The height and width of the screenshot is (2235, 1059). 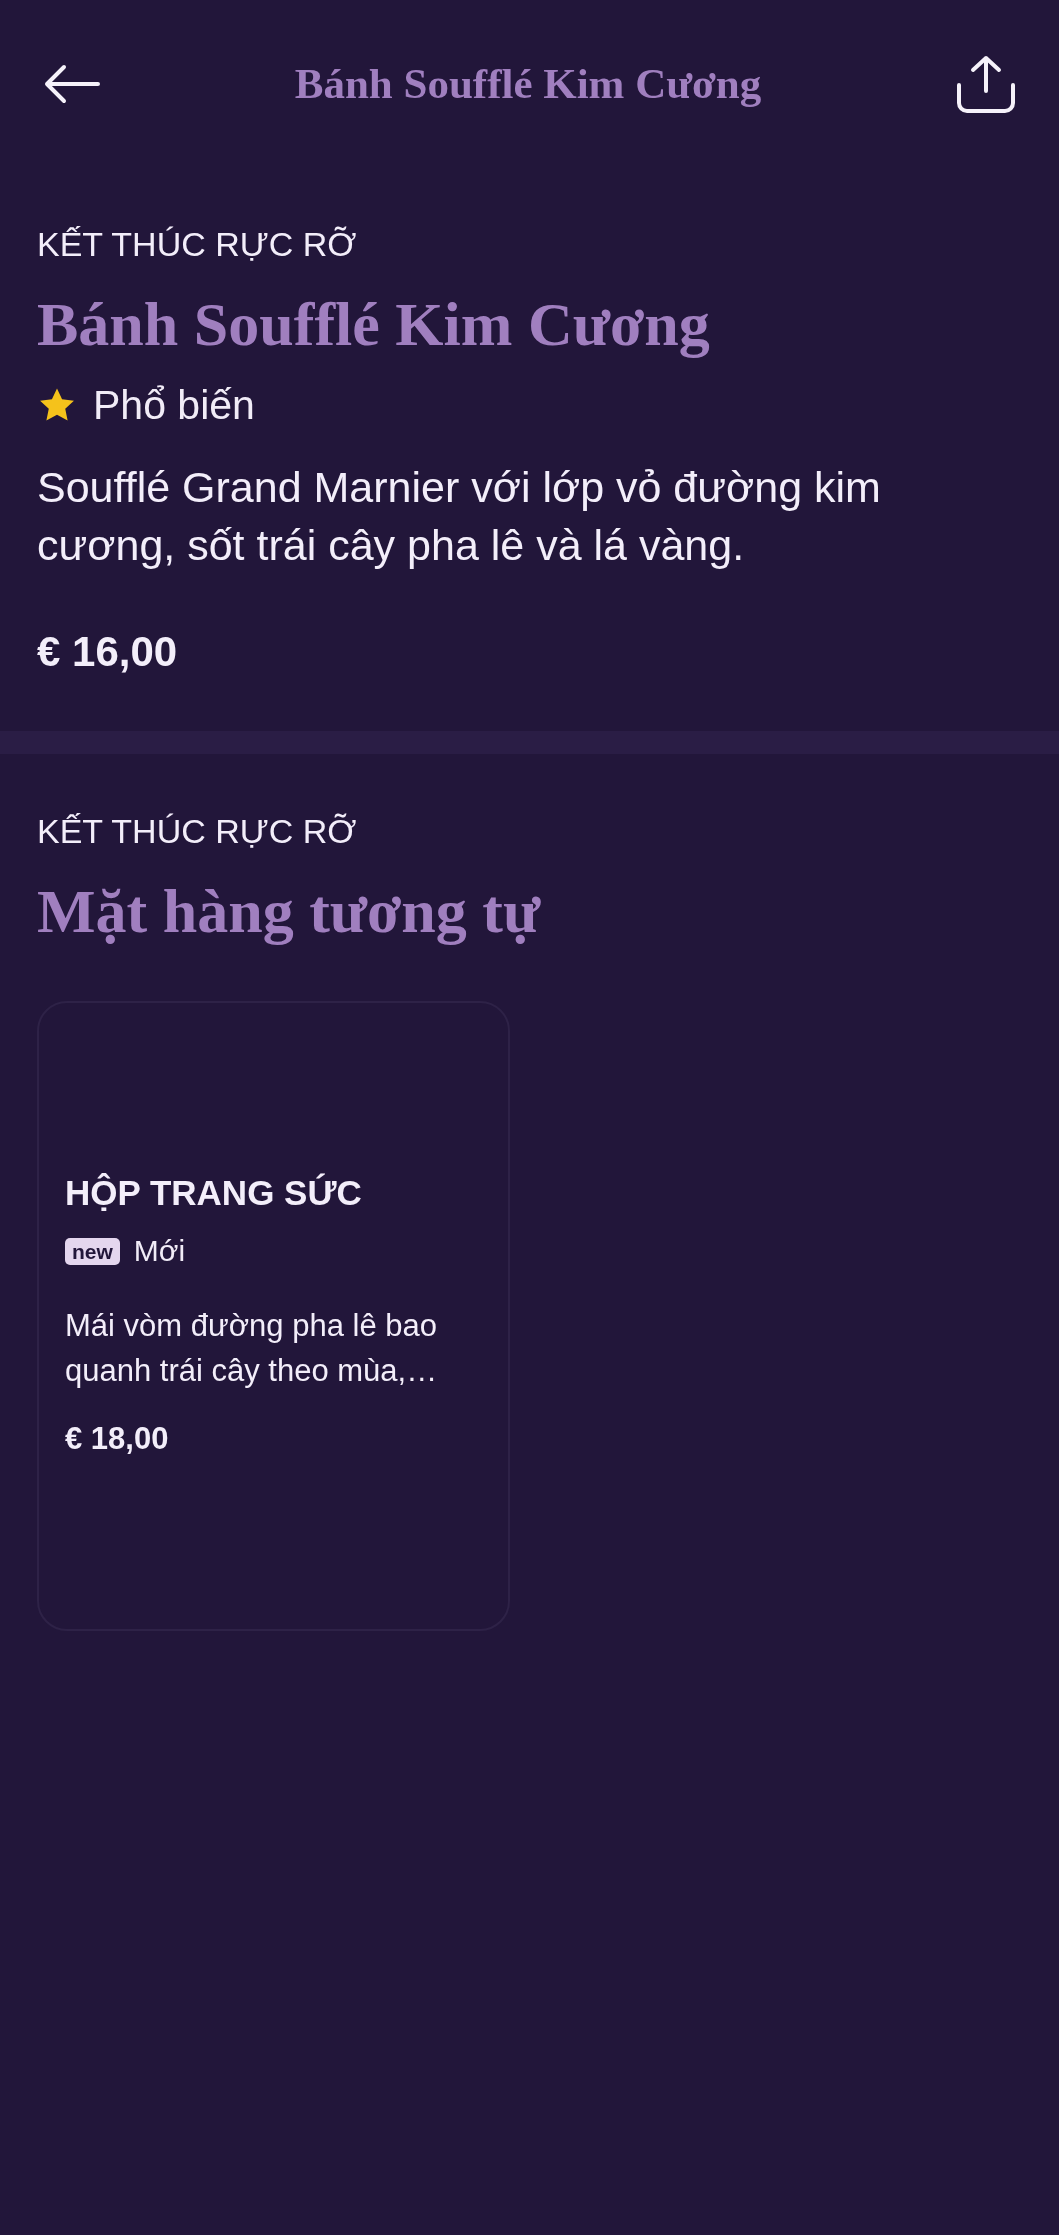 What do you see at coordinates (459, 516) in the screenshot?
I see `product-description: Soufflé Grand Marnier với lớp vỏ đường kim cương, sốt trái cây pha lê và lá vàng.` at bounding box center [459, 516].